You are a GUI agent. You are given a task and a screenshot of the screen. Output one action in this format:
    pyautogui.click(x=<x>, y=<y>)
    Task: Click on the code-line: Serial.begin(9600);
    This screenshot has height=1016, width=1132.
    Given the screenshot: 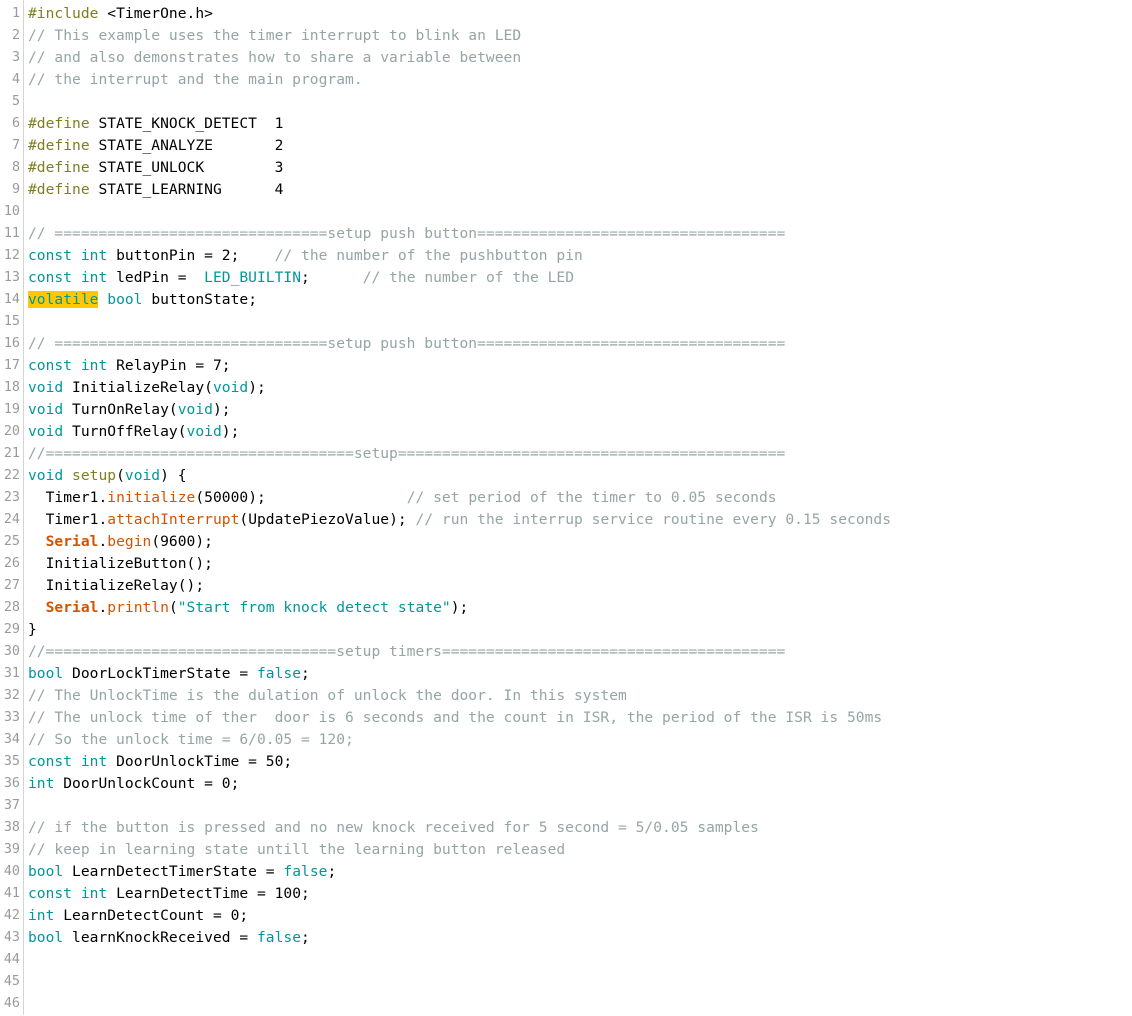 What is the action you would take?
    pyautogui.click(x=580, y=542)
    